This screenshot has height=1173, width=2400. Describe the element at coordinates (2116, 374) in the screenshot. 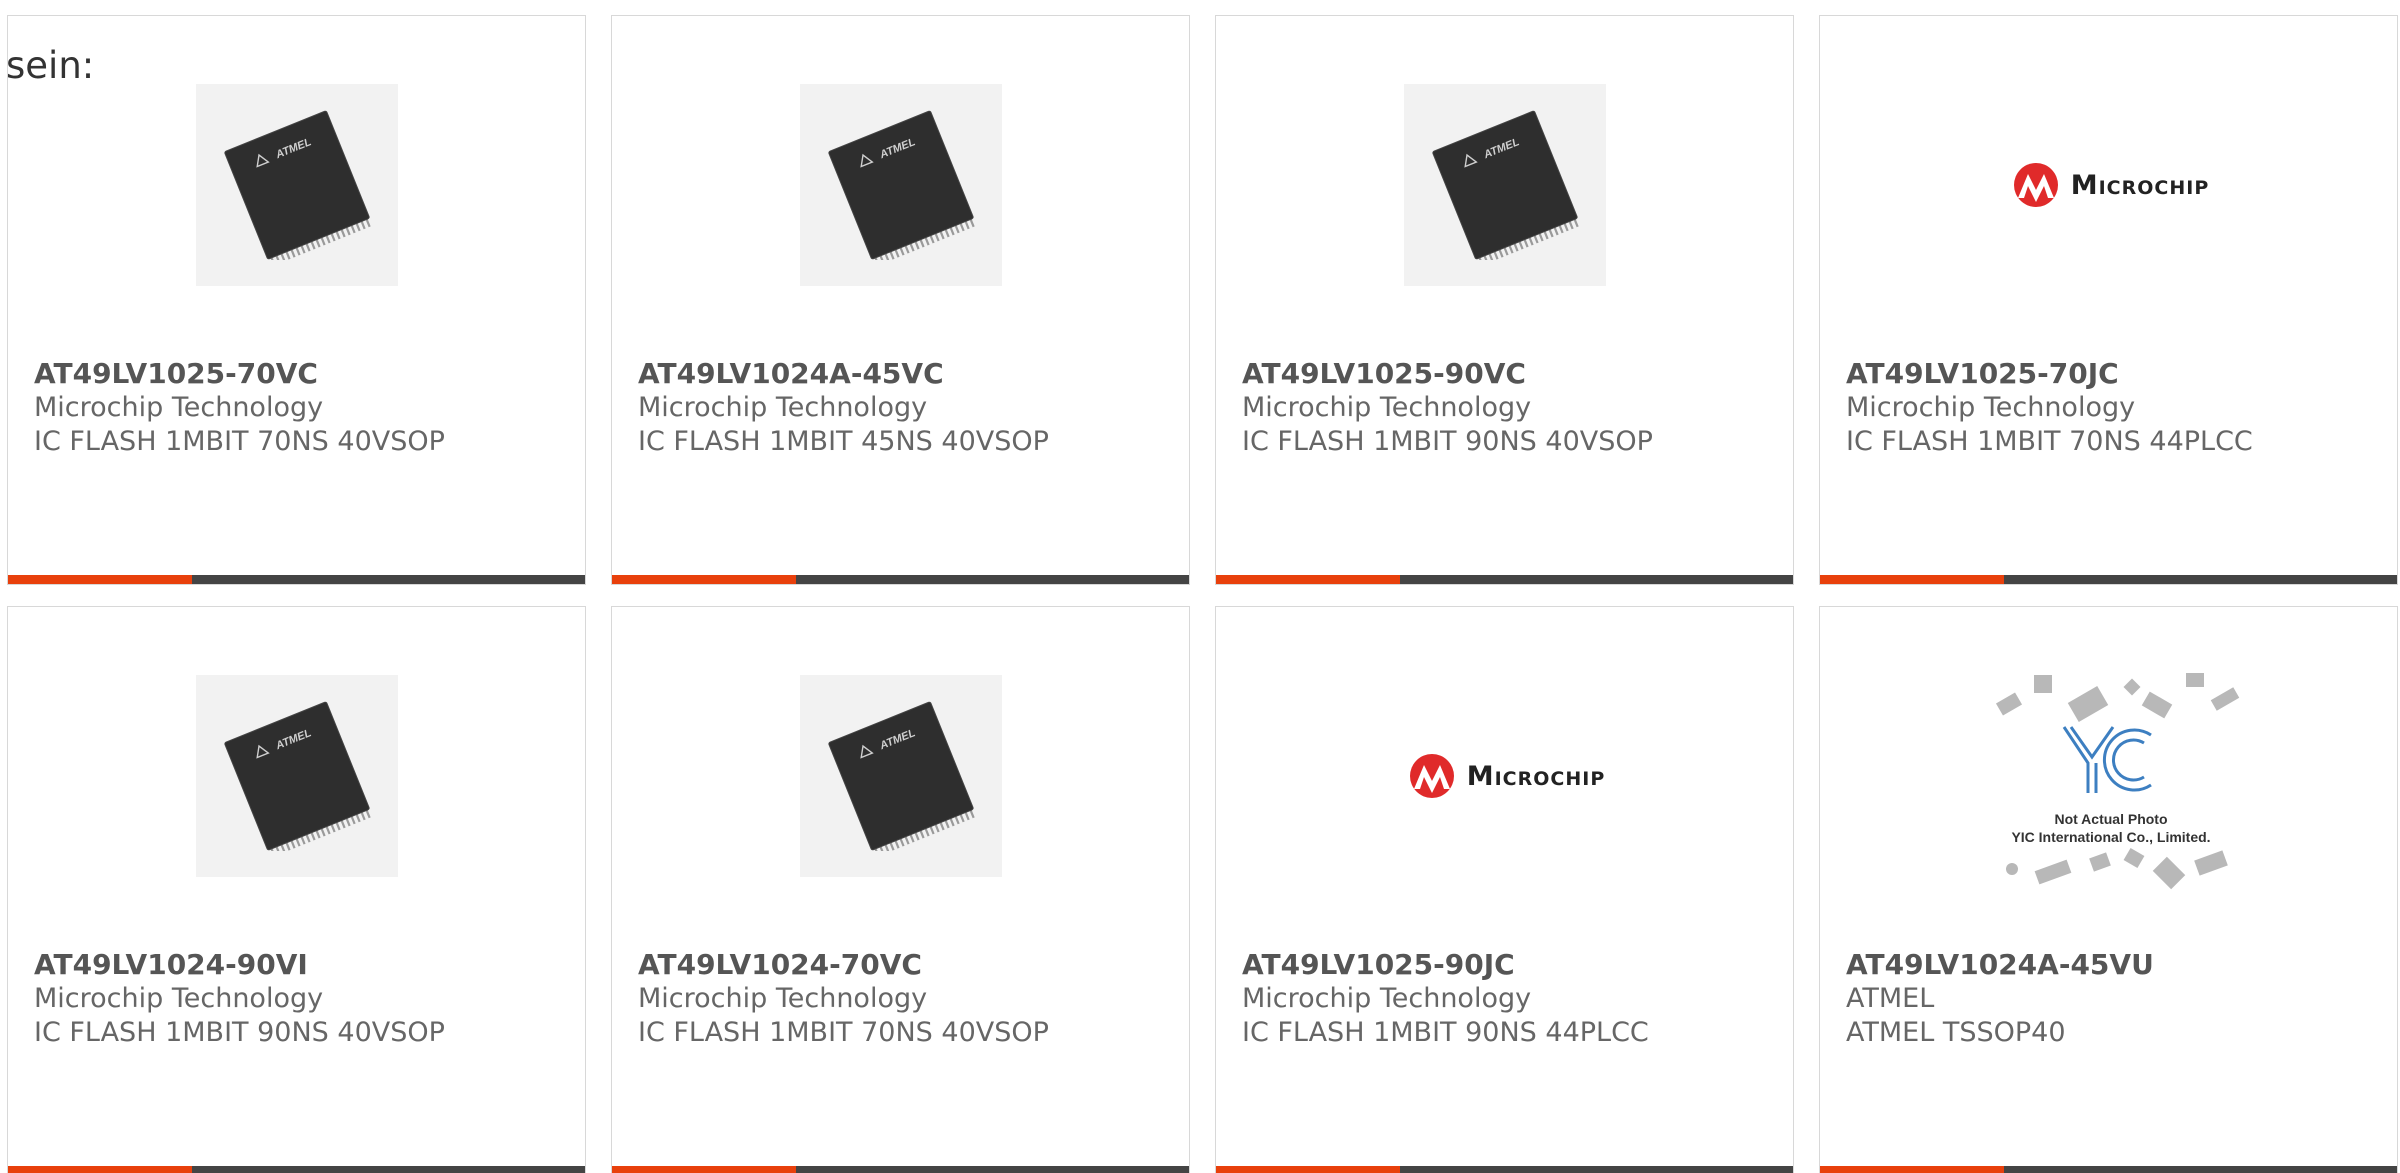

I see `part-number: AT49LV1025-70JC` at that location.